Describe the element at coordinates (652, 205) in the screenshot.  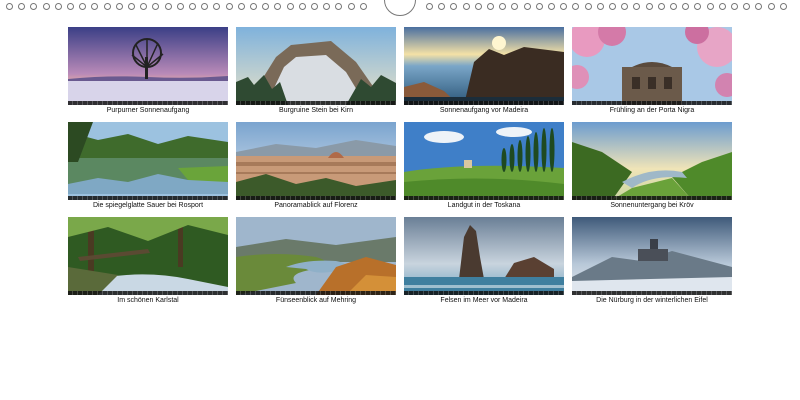
I see `photo-caption: Sonnenuntergang bei Kröv` at that location.